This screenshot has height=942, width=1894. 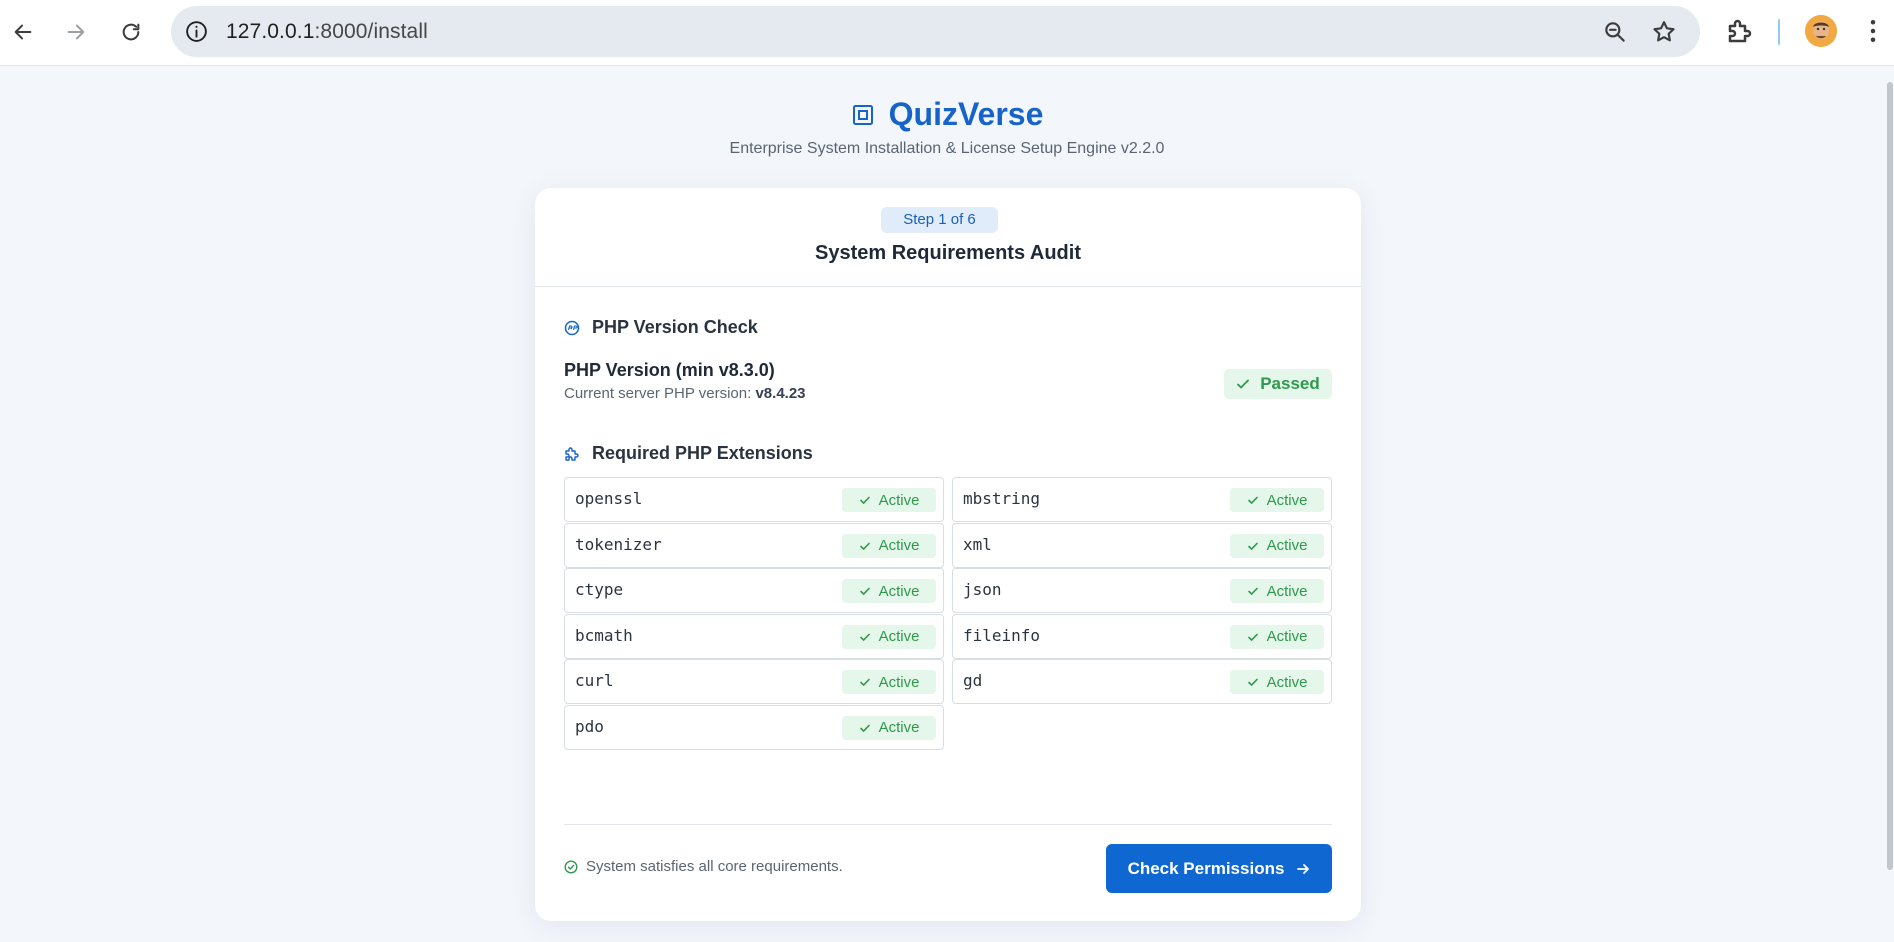 I want to click on extension-item: openssl Active, so click(x=754, y=499).